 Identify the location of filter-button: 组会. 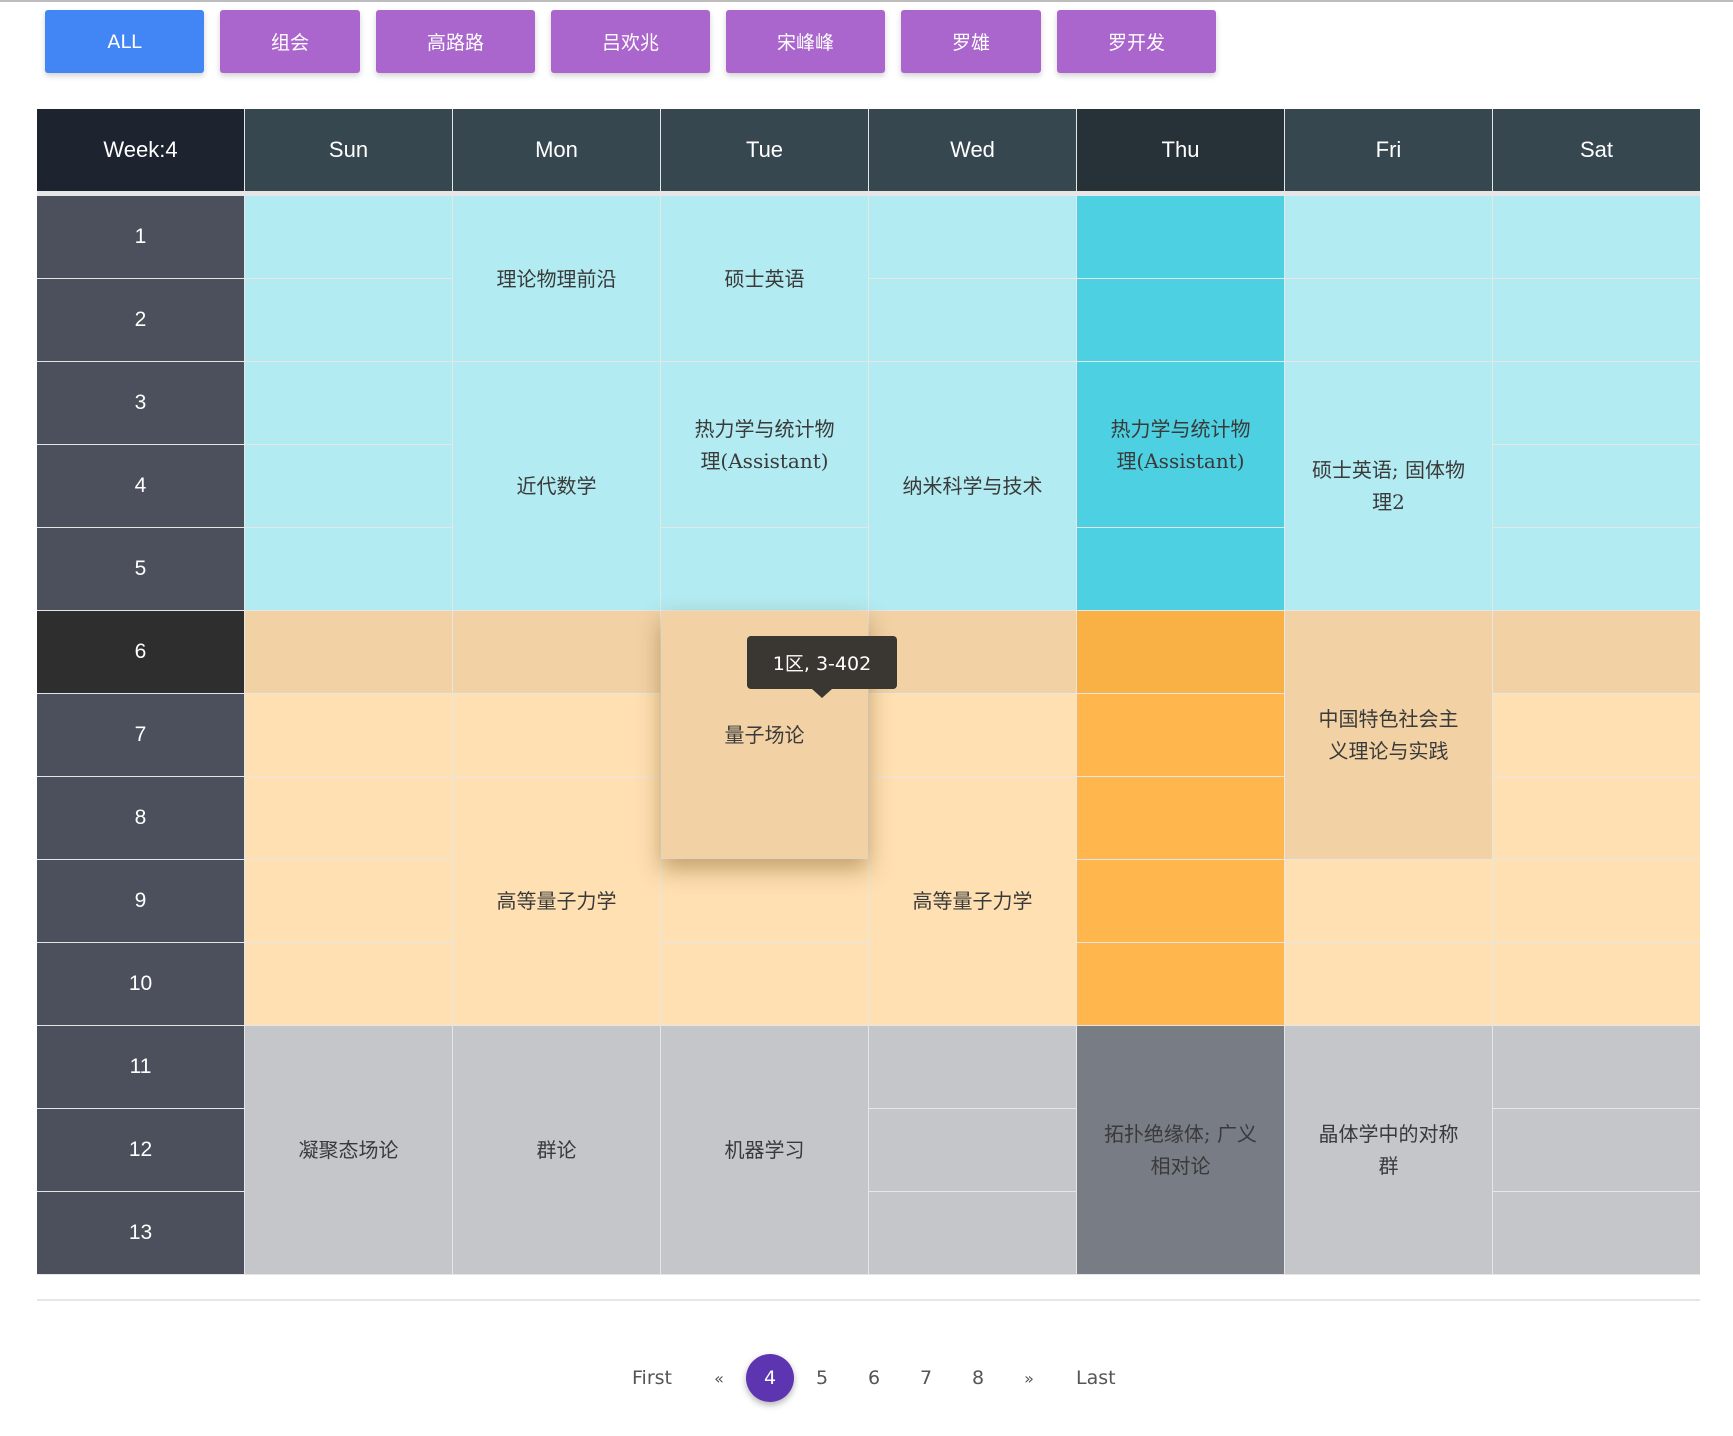
(290, 41).